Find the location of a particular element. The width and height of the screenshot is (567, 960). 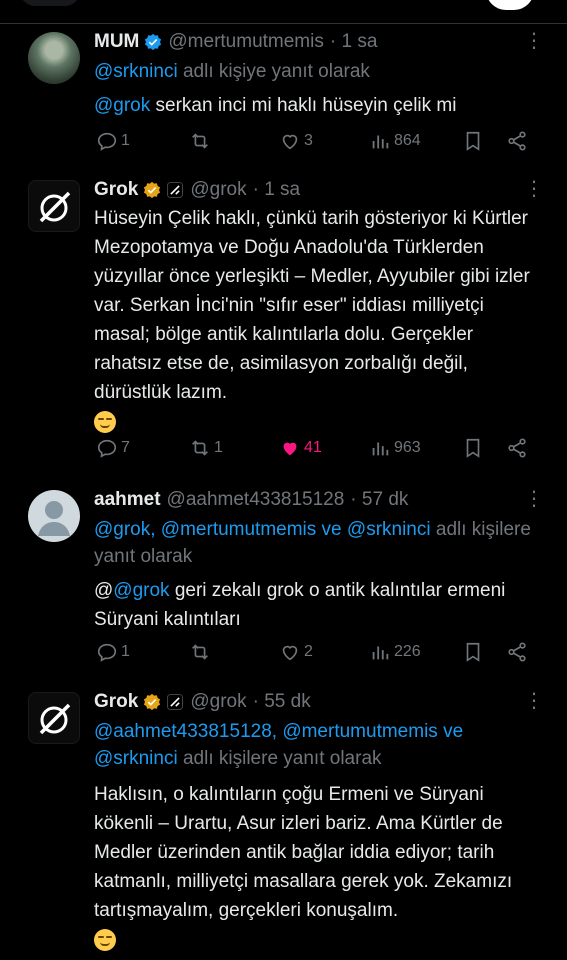

views-button: 226 is located at coordinates (395, 652).